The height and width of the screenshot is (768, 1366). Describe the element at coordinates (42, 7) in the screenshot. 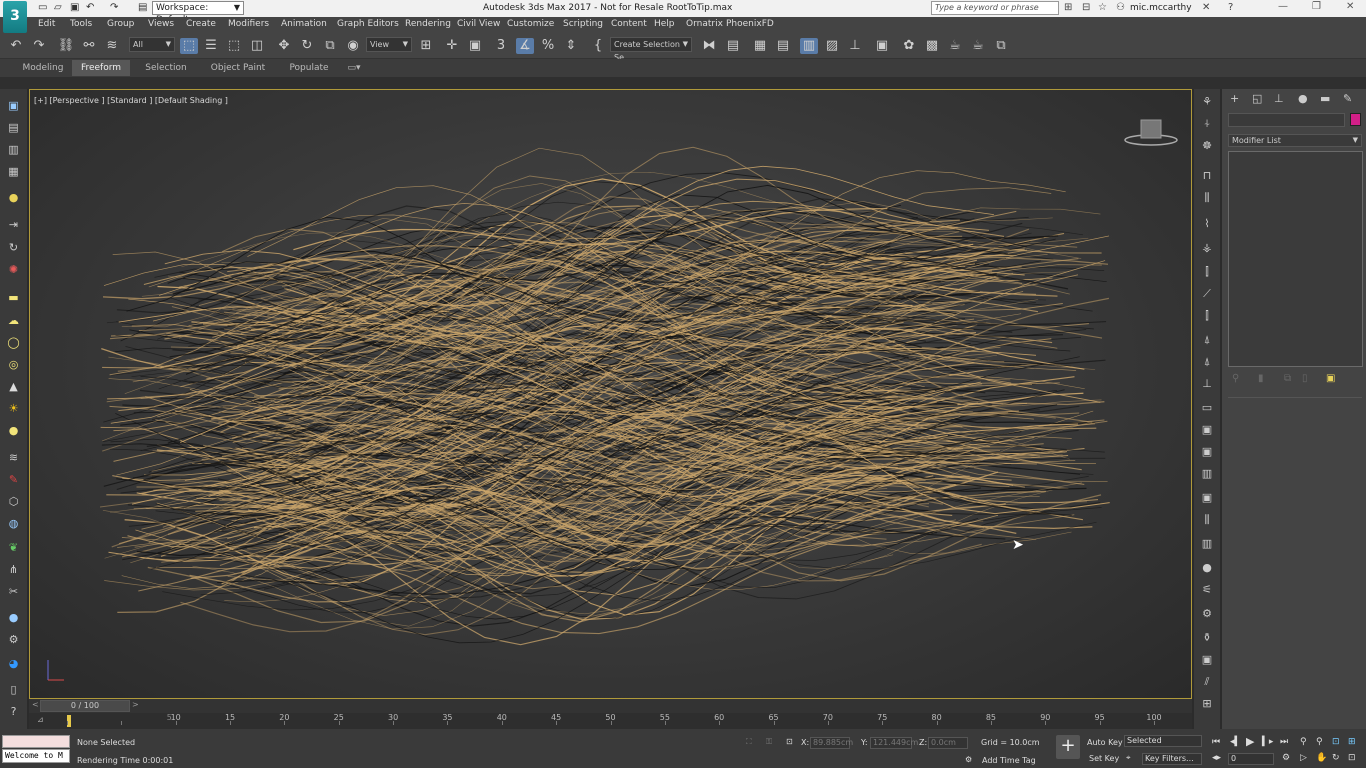

I see `new-file-icon: ▭` at that location.